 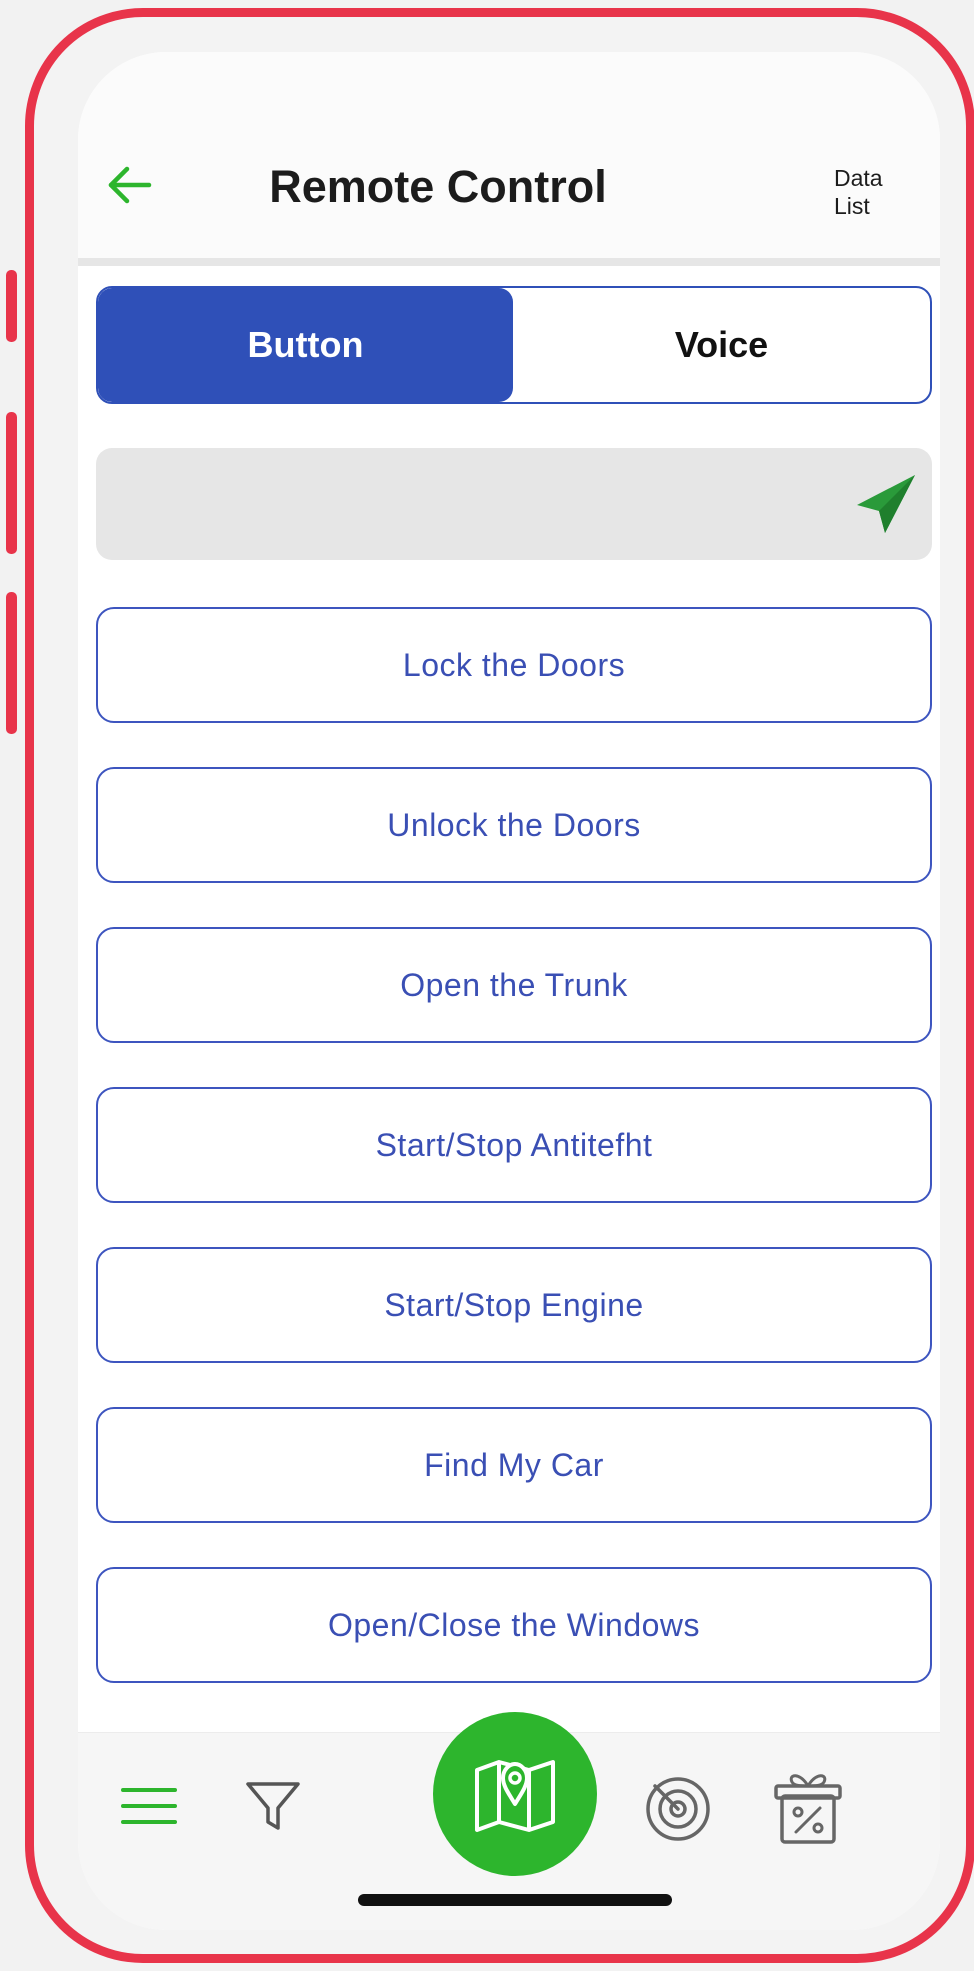 I want to click on data-list-line1: Data, so click(x=858, y=178).